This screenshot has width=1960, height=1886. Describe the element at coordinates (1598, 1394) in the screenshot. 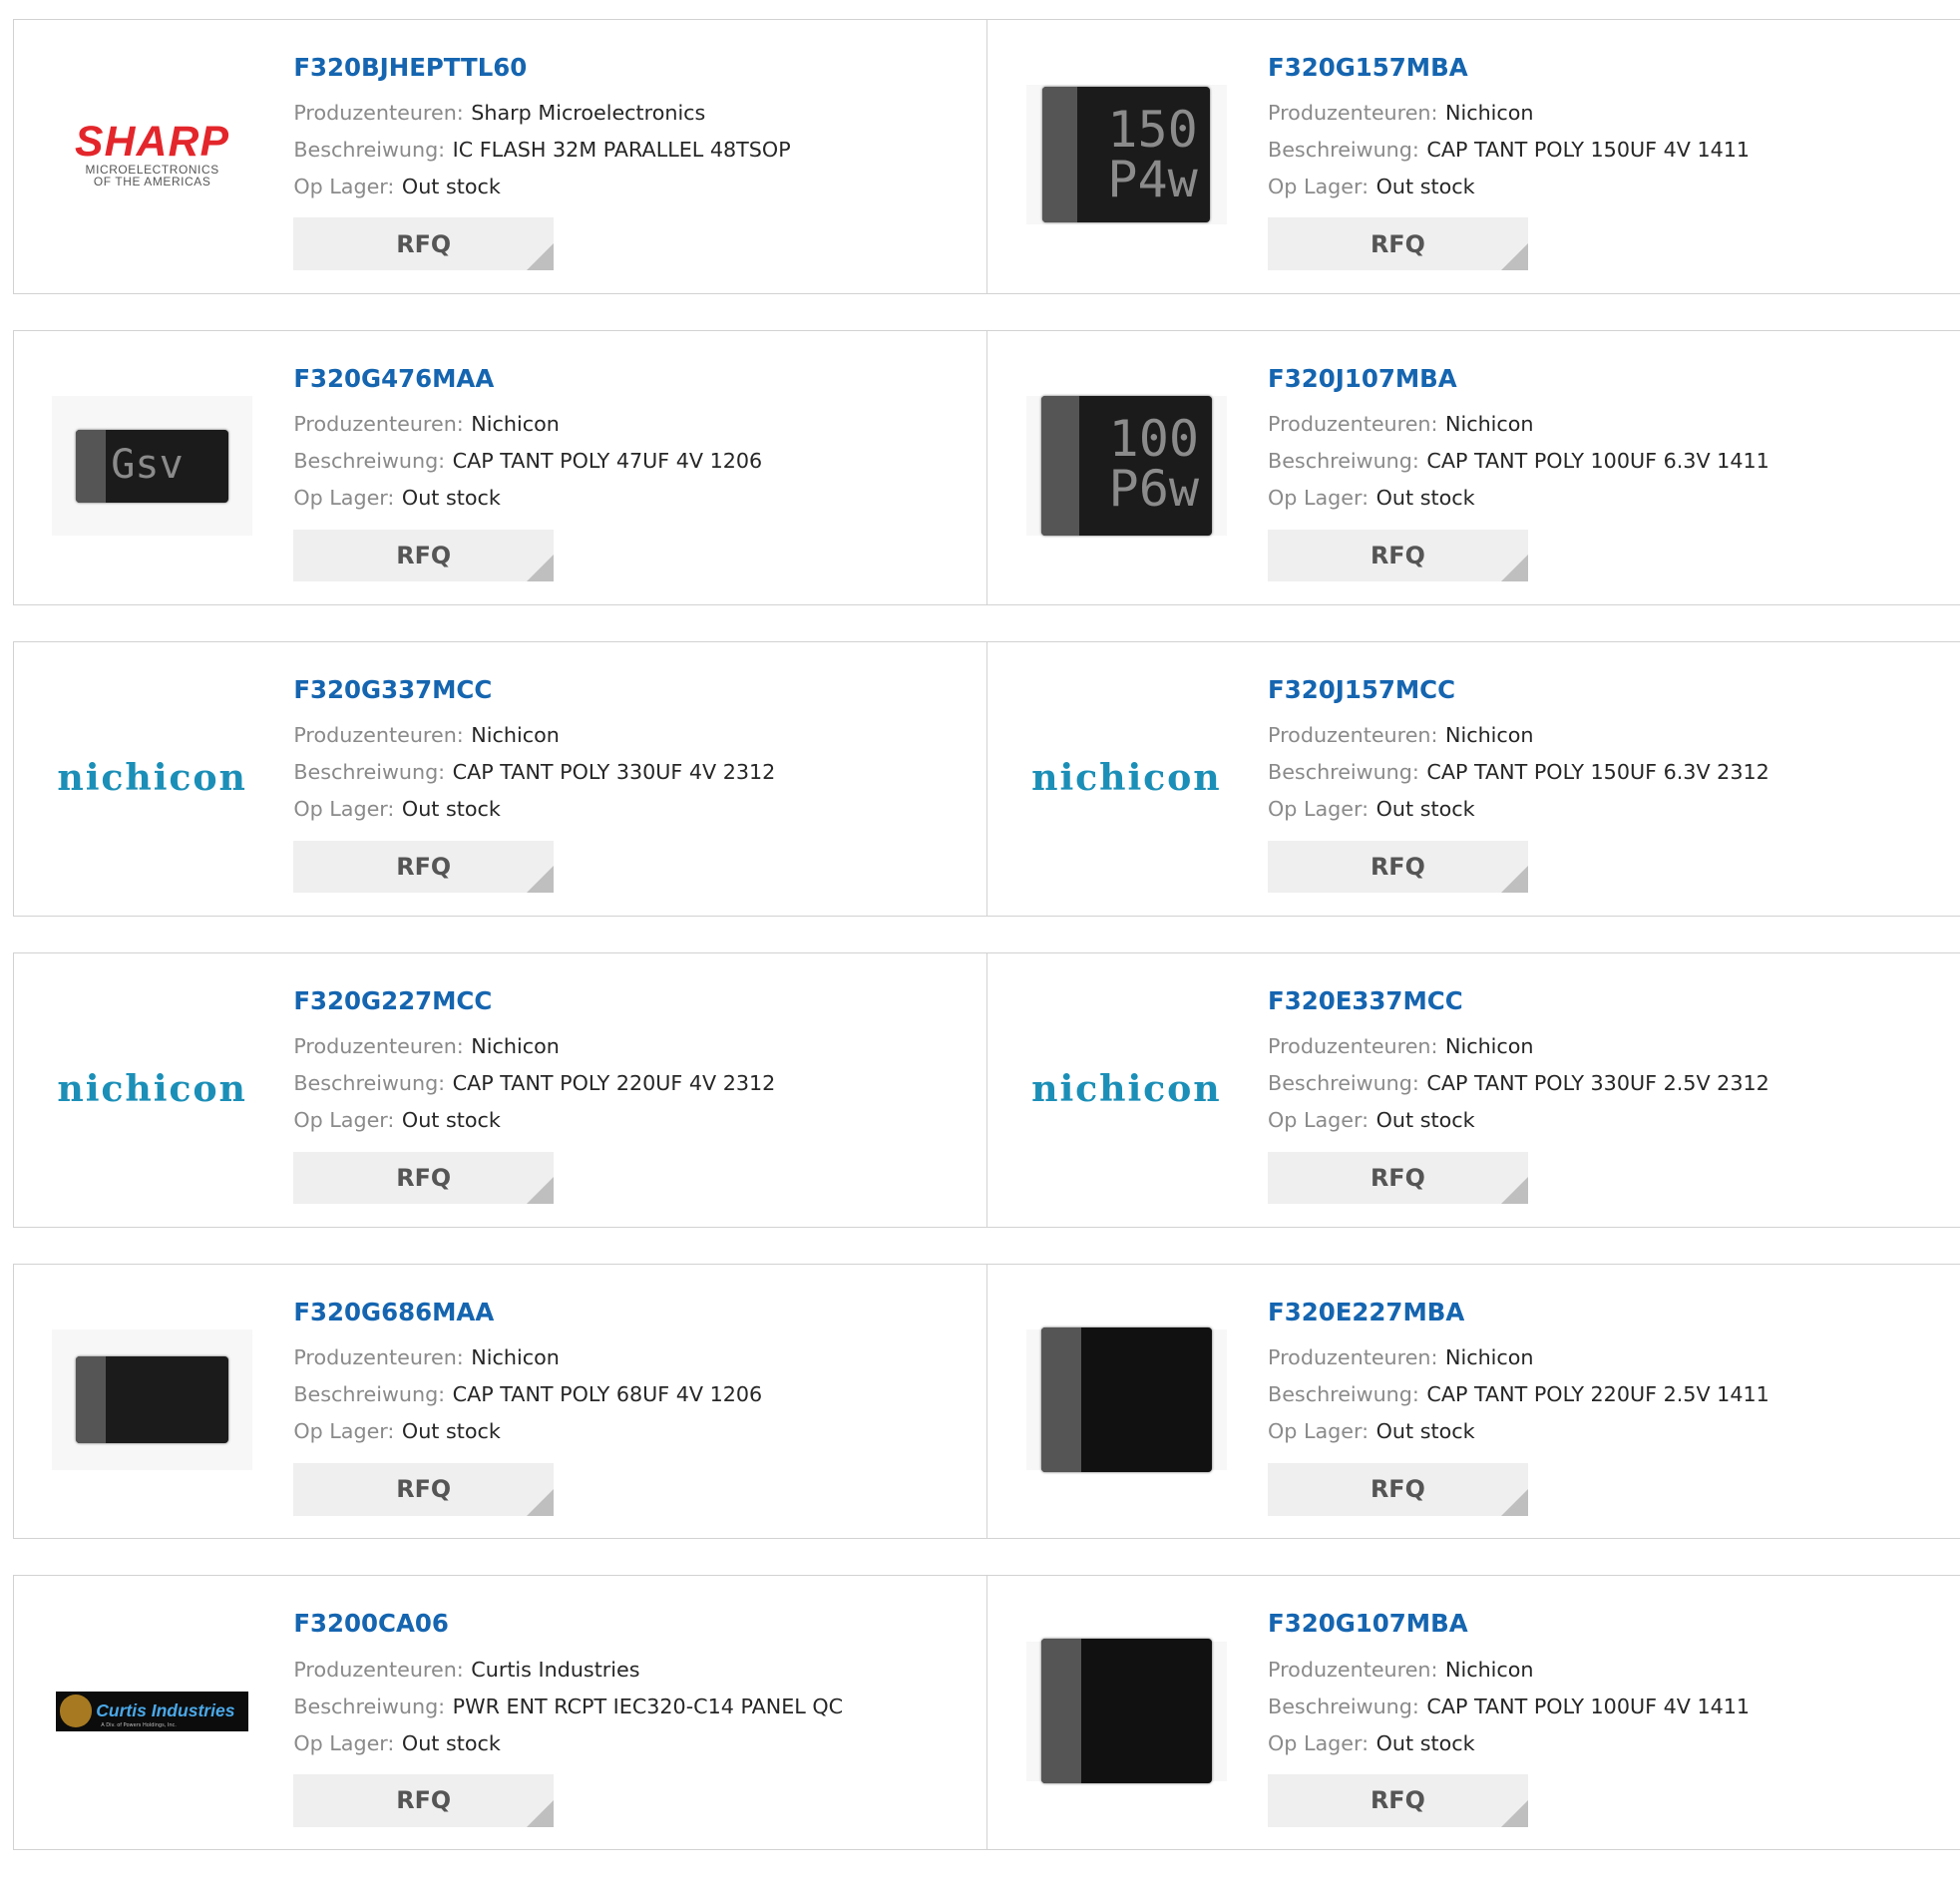

I see `description-value: CAP TANT POLY 220UF 2.5V 1411` at that location.